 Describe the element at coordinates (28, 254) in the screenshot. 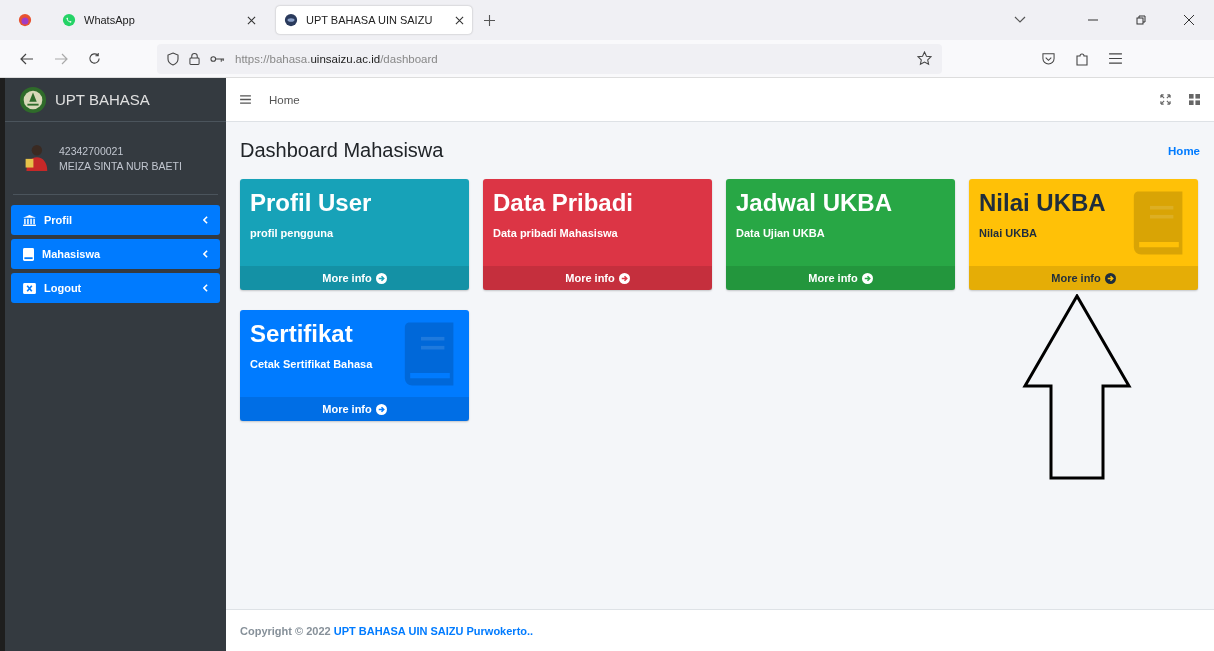

I see `book-icon` at that location.